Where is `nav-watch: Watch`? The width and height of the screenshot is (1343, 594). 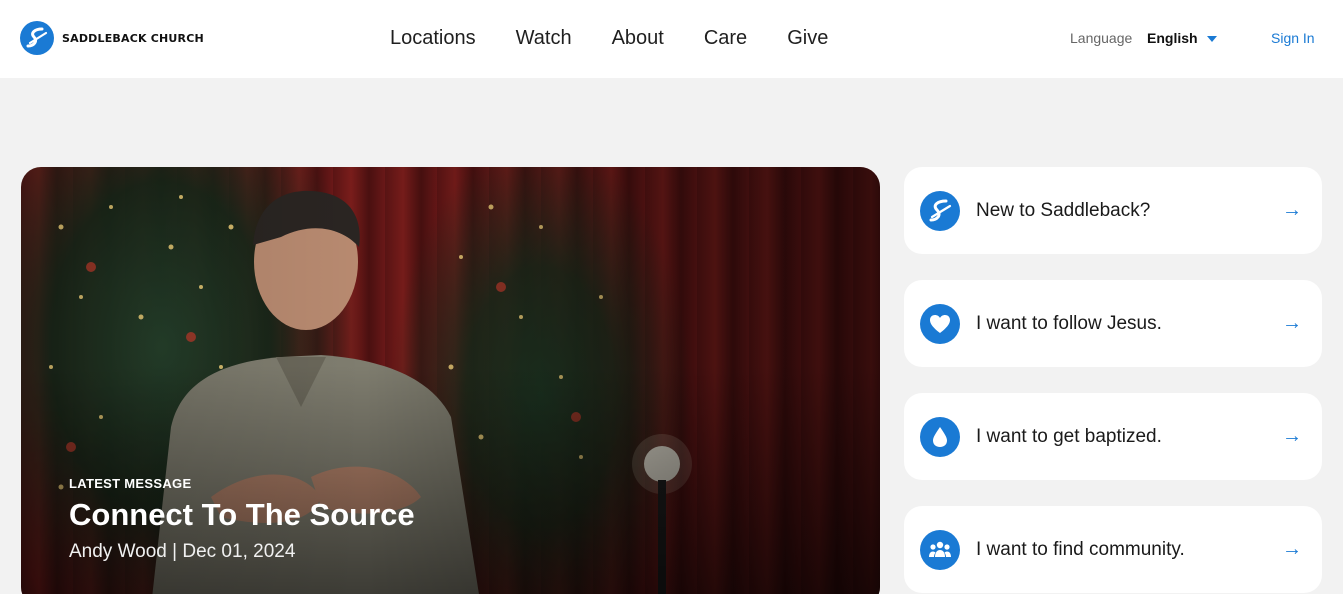 nav-watch: Watch is located at coordinates (544, 38).